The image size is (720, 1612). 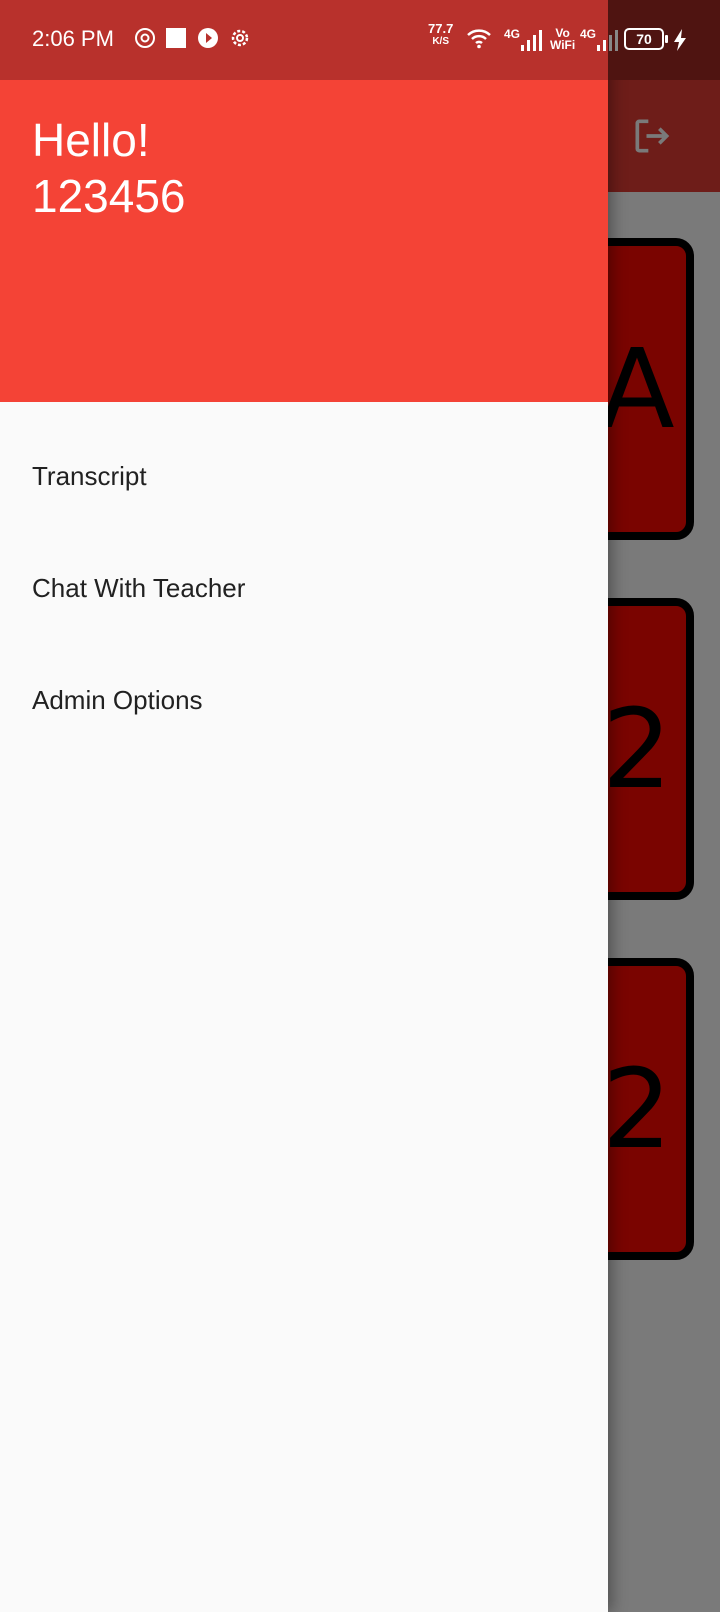 What do you see at coordinates (145, 38) in the screenshot?
I see `radio-target-icon` at bounding box center [145, 38].